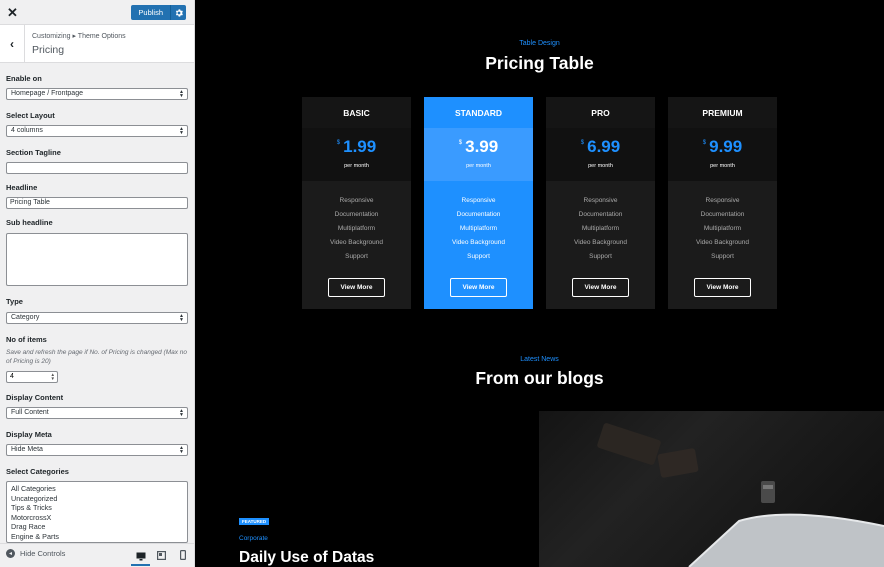  I want to click on collapse-icon: ◂, so click(10, 553).